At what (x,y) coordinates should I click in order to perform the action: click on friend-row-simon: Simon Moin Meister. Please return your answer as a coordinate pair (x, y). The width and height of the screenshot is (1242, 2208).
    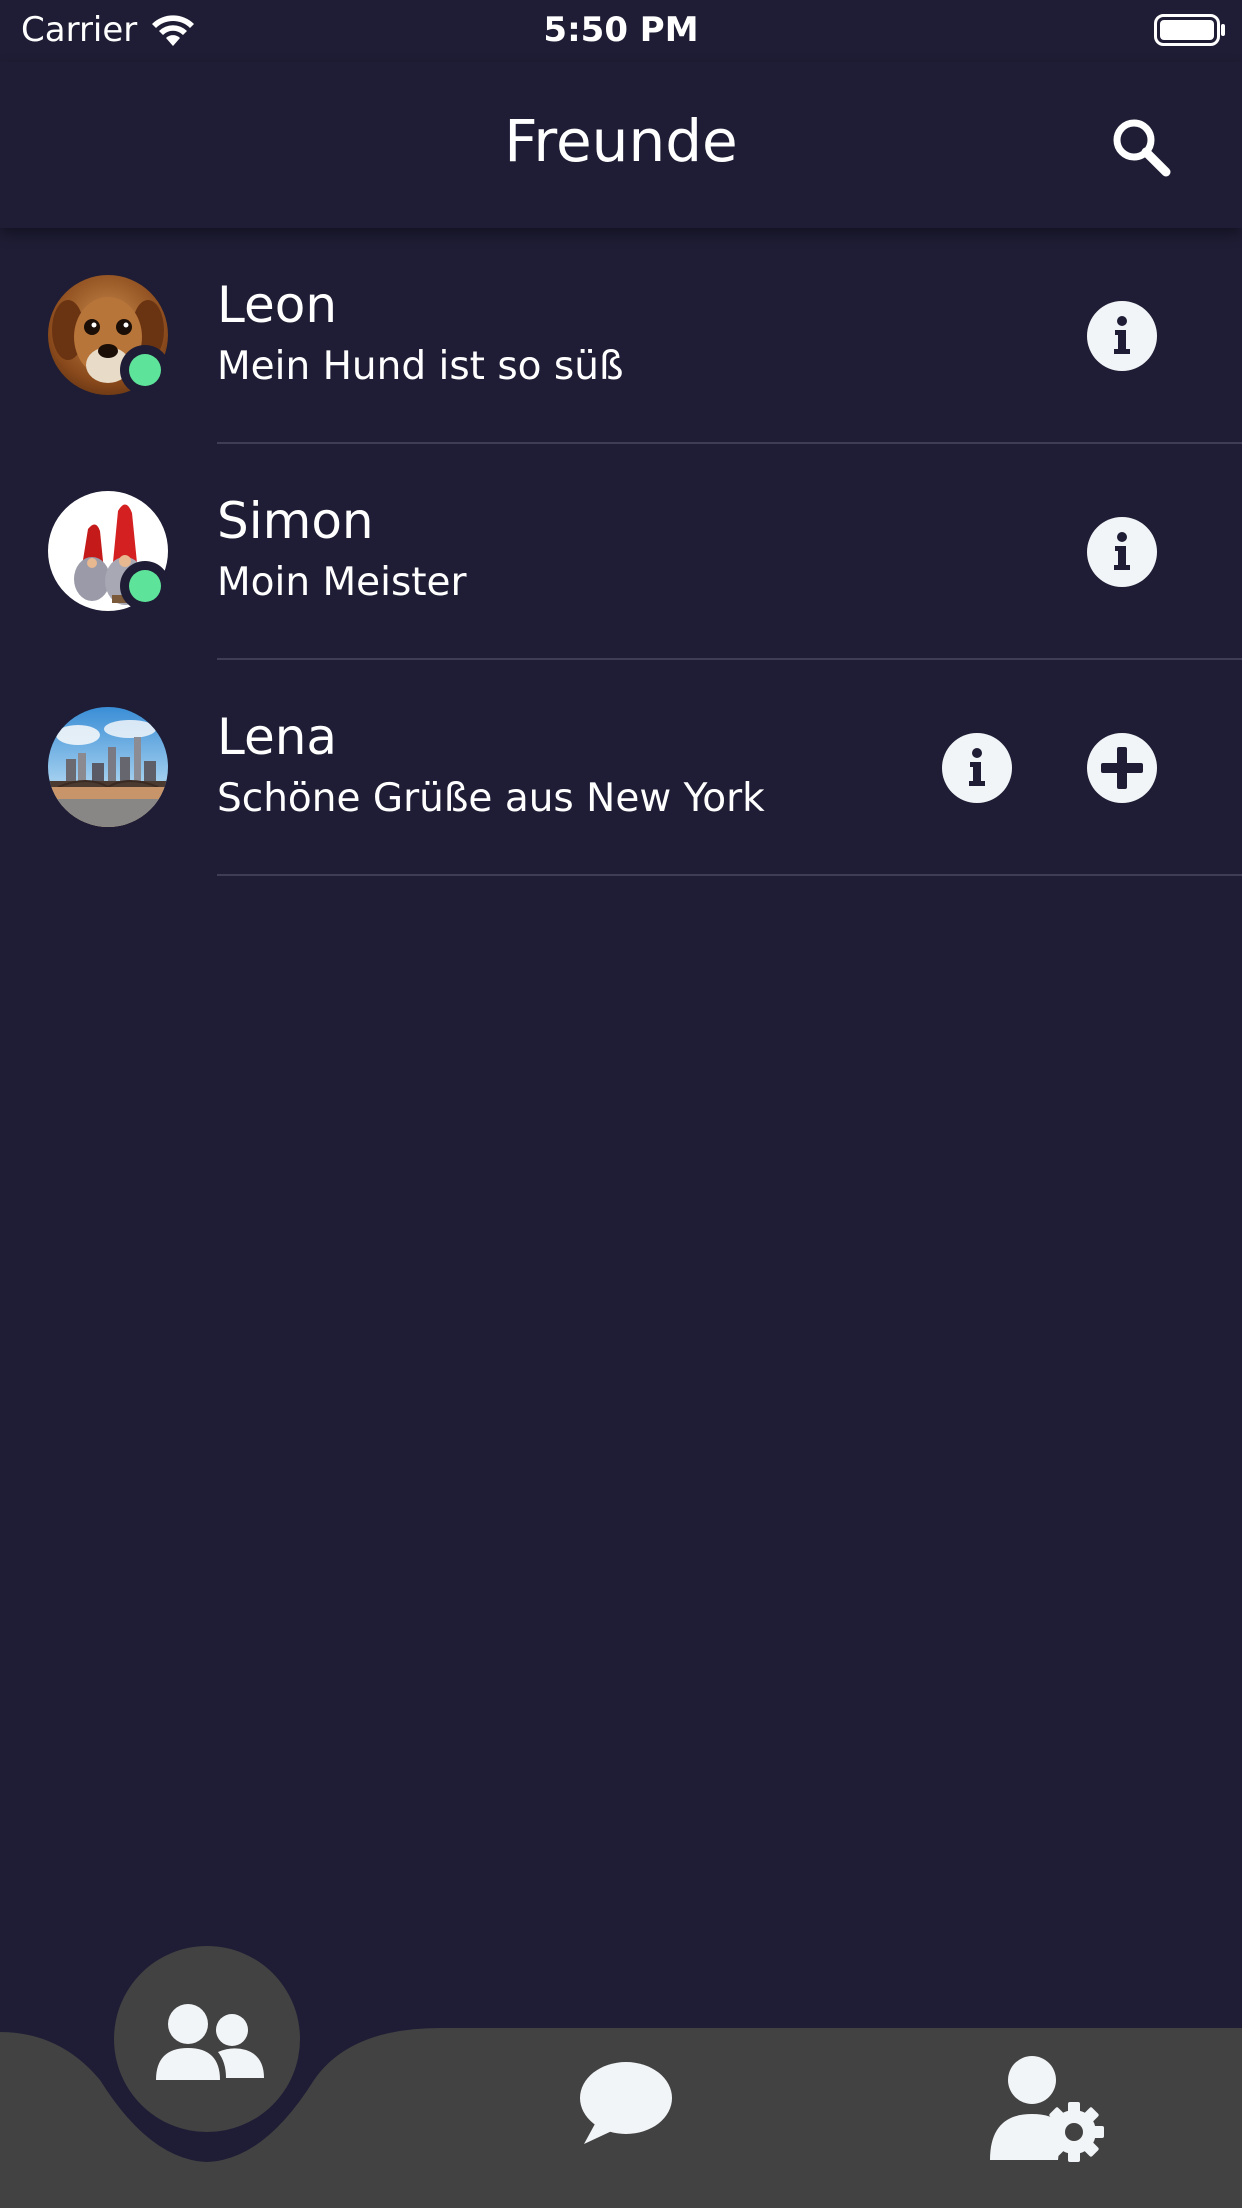
    Looking at the image, I should click on (621, 552).